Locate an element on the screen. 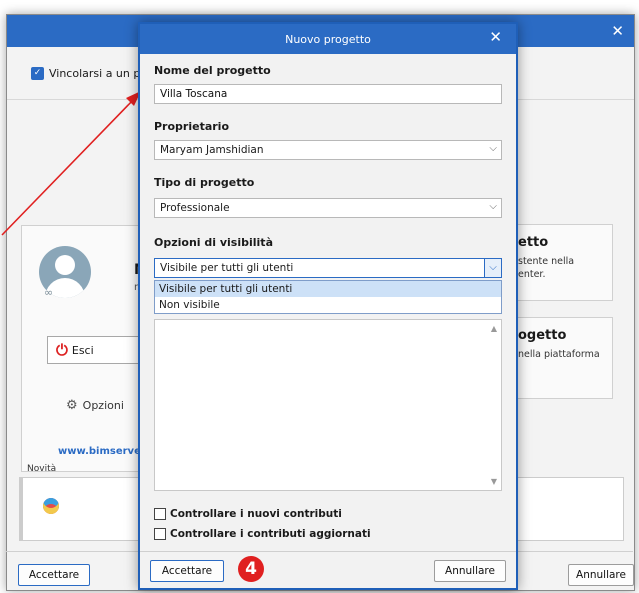 This screenshot has height=593, width=639. dropdown-option-visible: Visibile per tutti gli utenti is located at coordinates (328, 289).